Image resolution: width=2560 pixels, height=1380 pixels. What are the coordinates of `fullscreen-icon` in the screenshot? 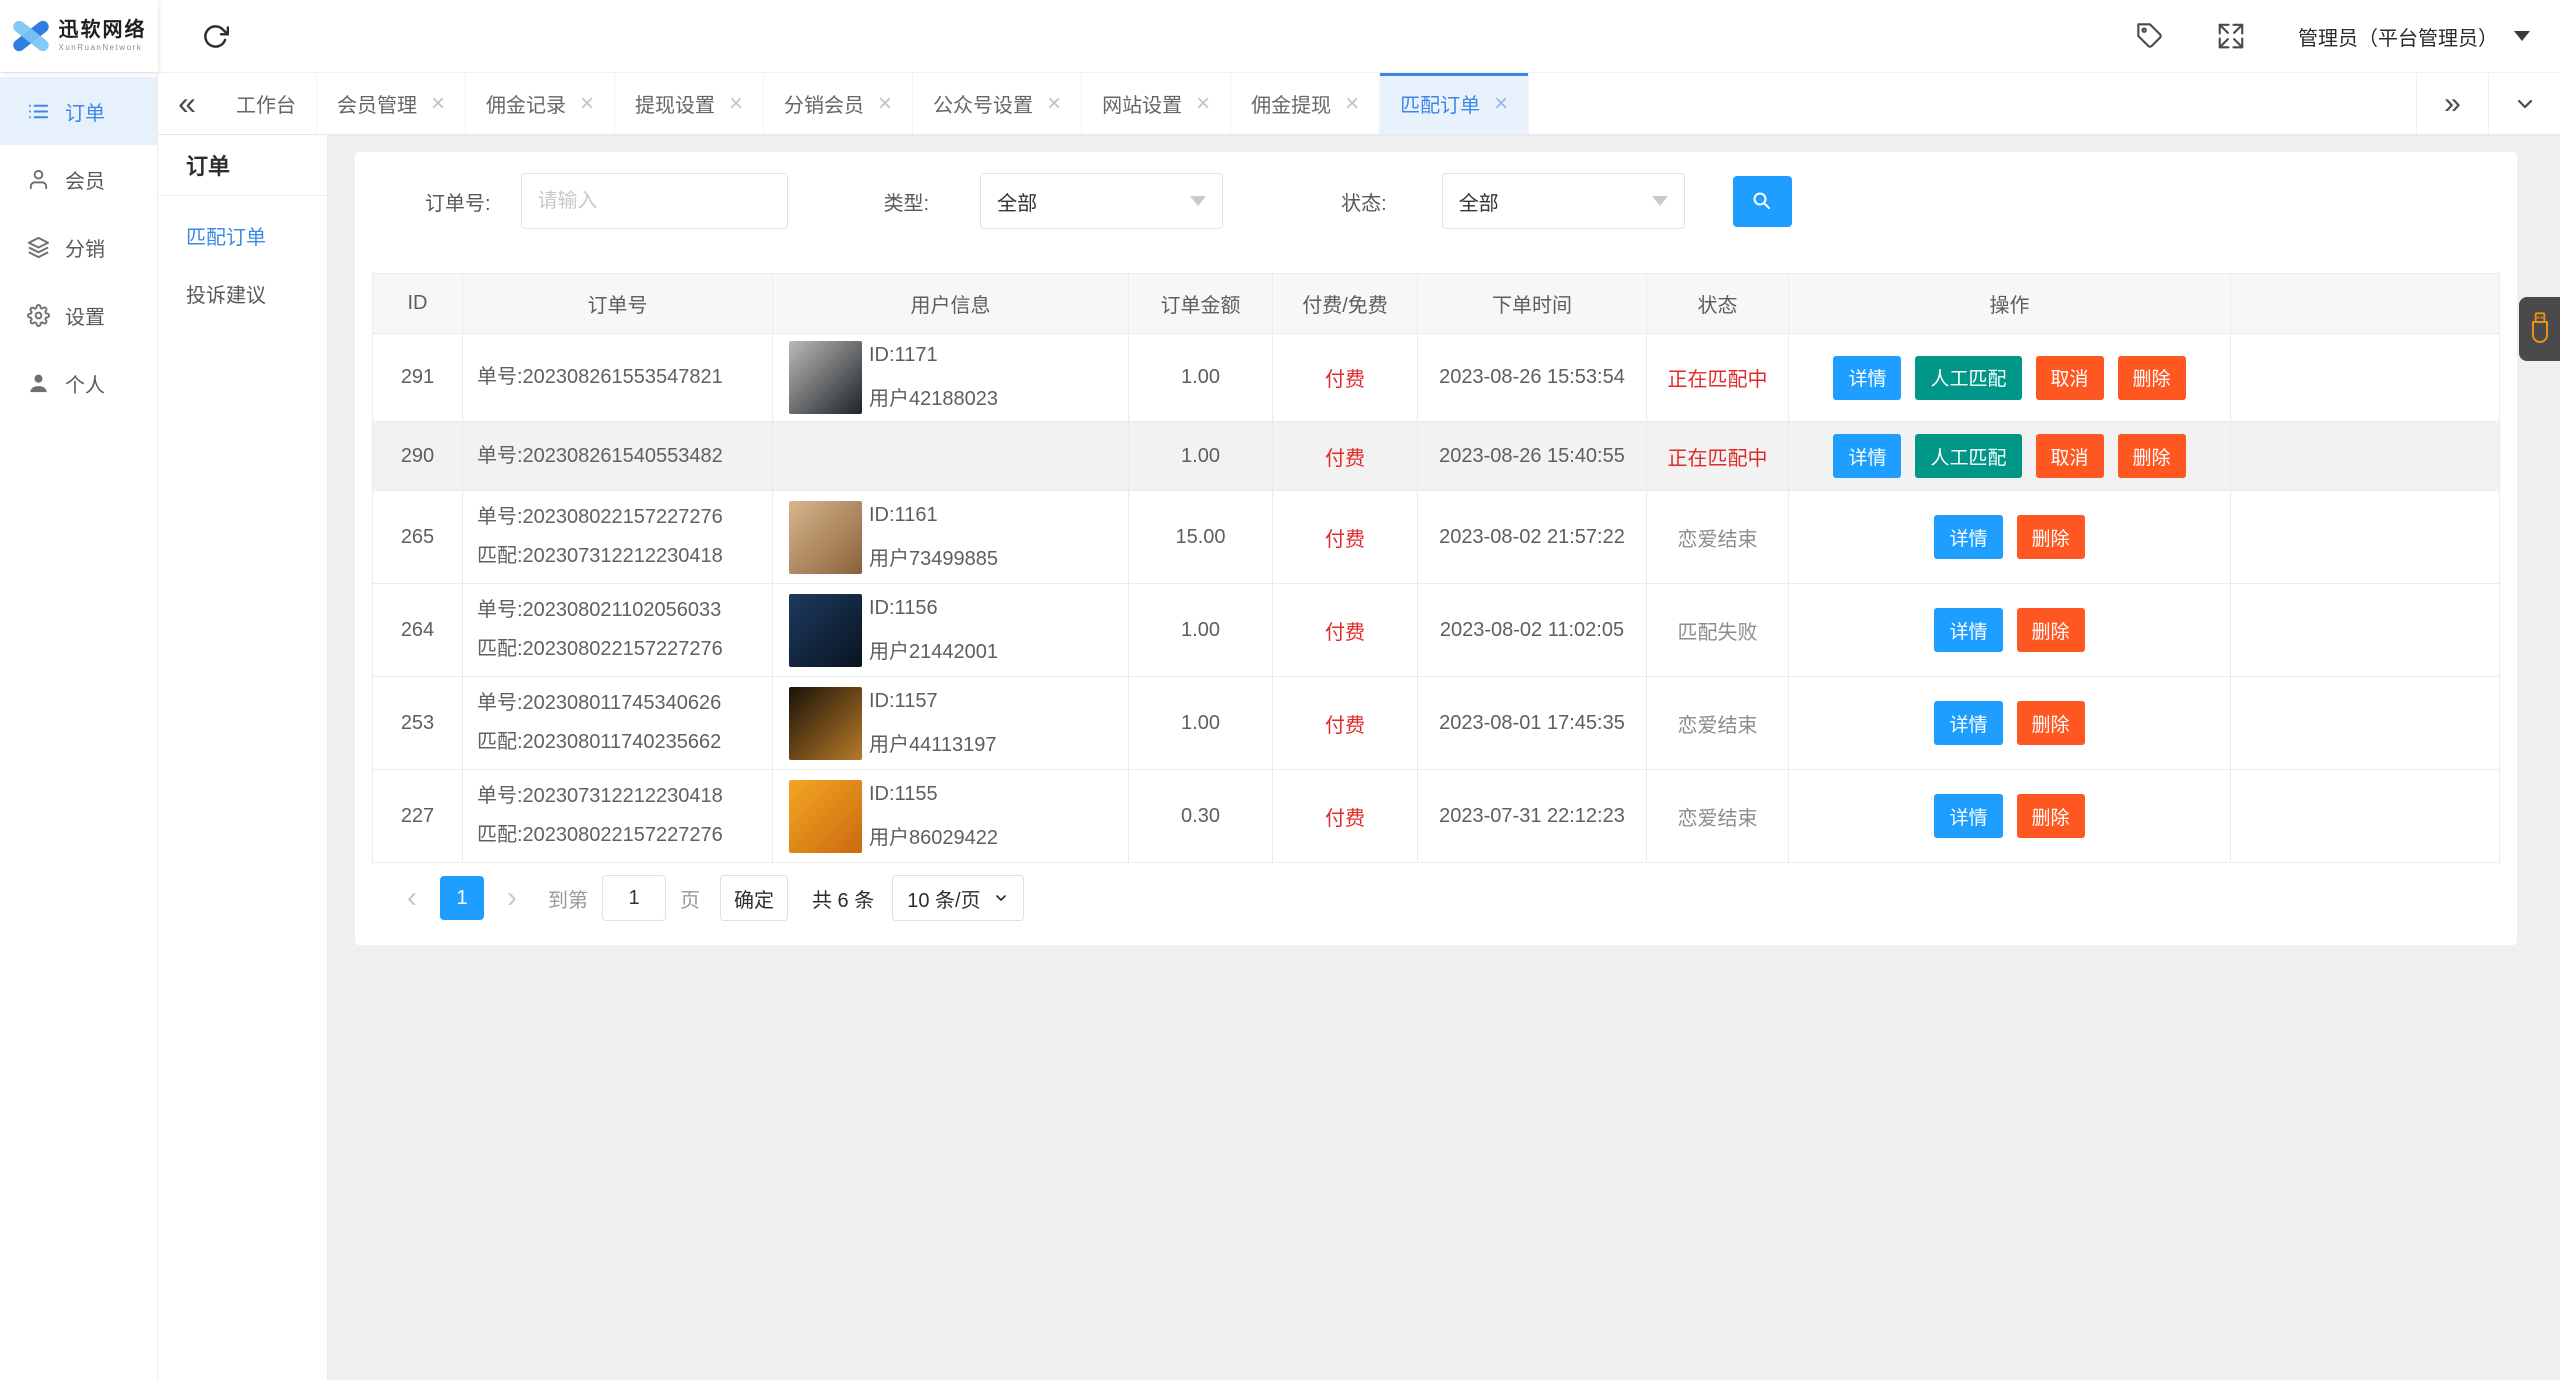 It's located at (2231, 36).